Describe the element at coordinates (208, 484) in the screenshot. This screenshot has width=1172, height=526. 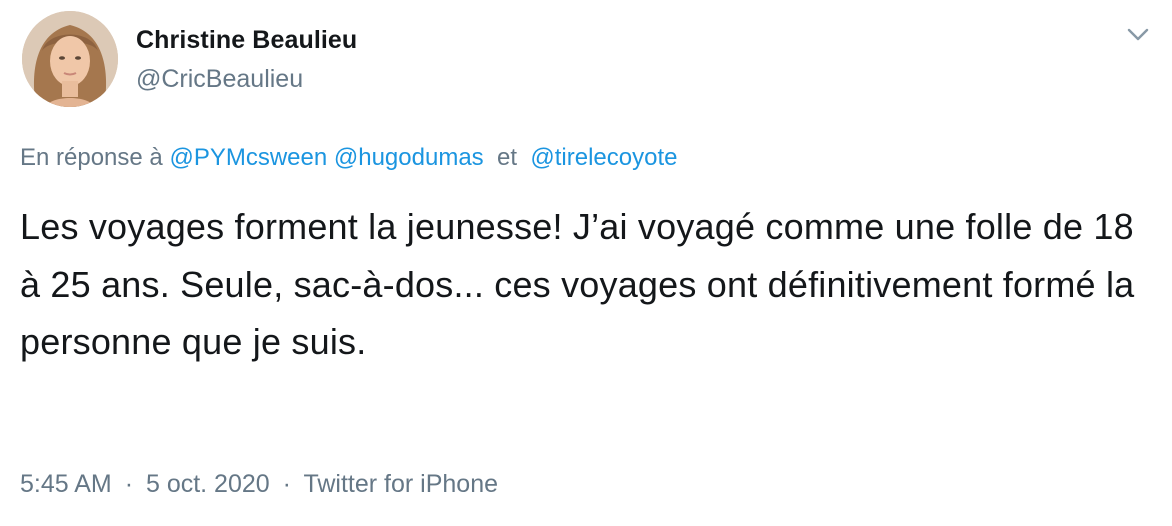
I see `tweet-date: 5 oct. 2020` at that location.